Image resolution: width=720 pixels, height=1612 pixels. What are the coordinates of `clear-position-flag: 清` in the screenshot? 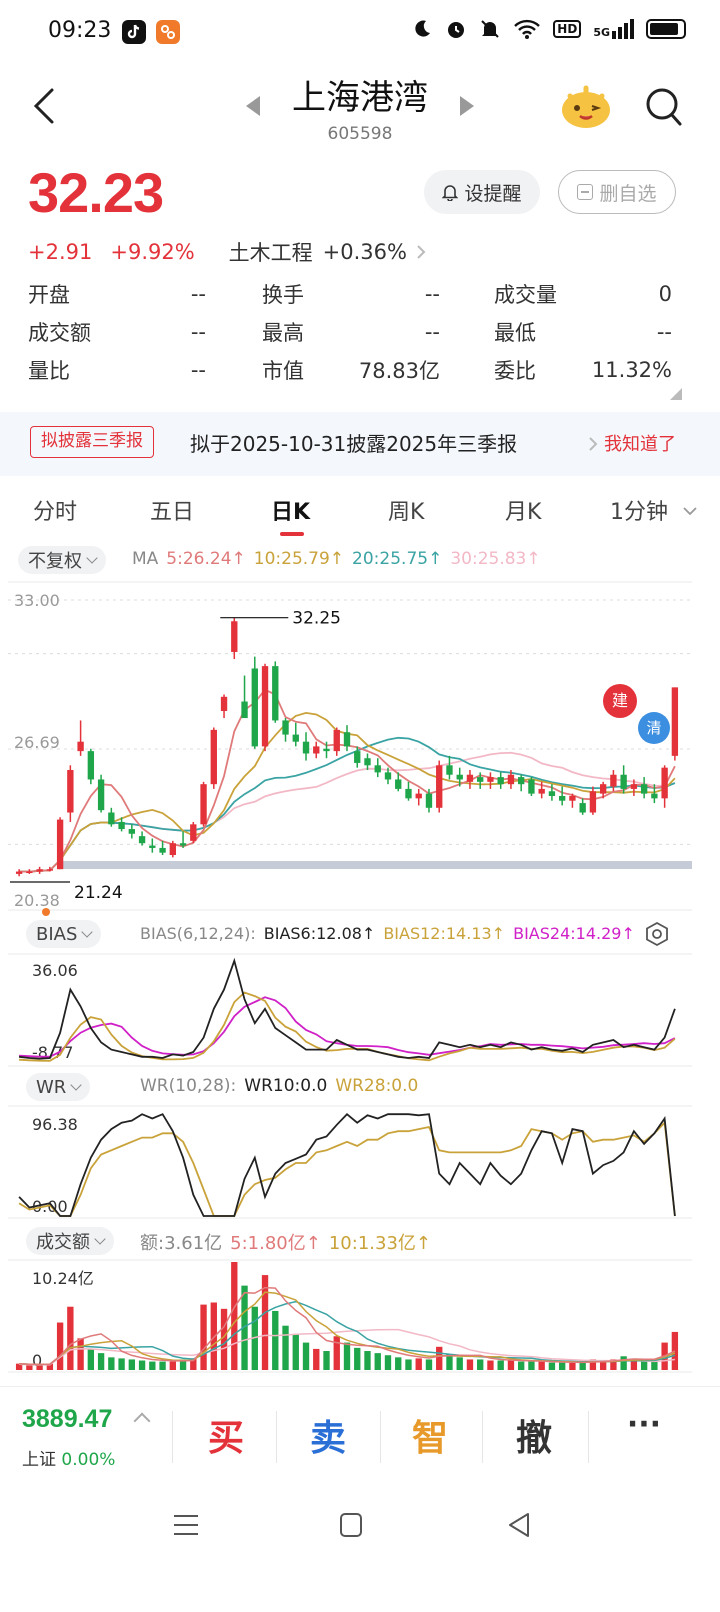 It's located at (654, 728).